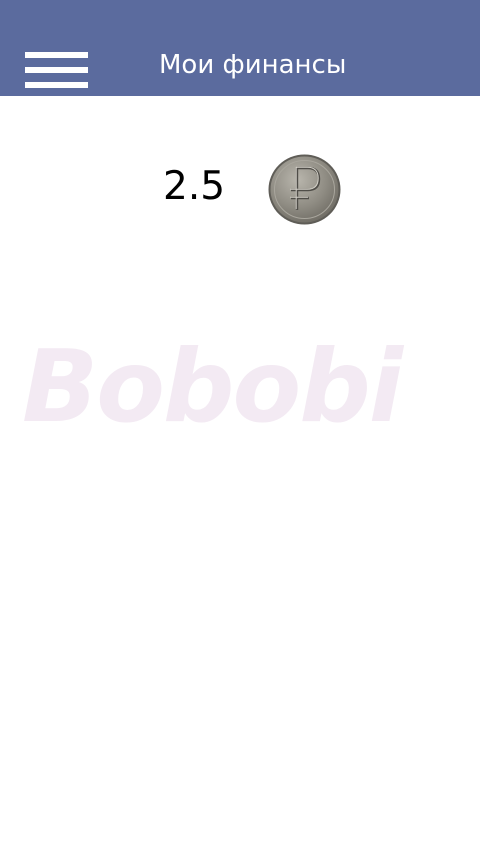  What do you see at coordinates (240, 48) in the screenshot?
I see `app-bar: Мои финансы` at bounding box center [240, 48].